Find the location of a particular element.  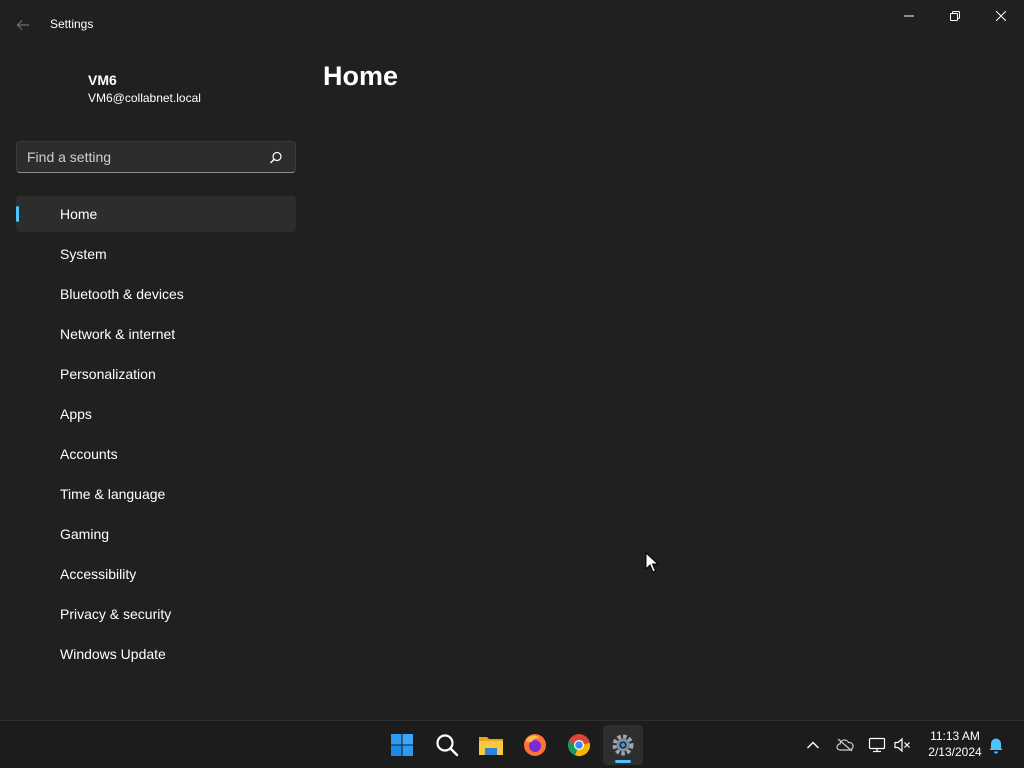

sidebar-item-system: System is located at coordinates (156, 254).